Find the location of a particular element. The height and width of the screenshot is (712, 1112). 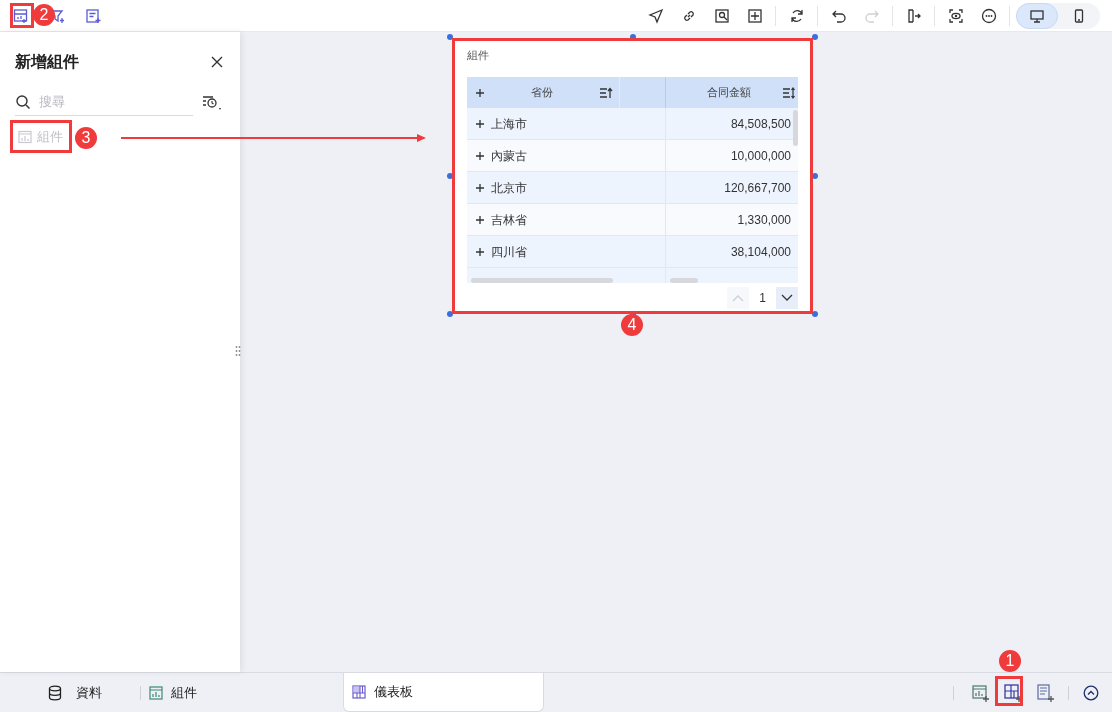

close-icon is located at coordinates (217, 61).